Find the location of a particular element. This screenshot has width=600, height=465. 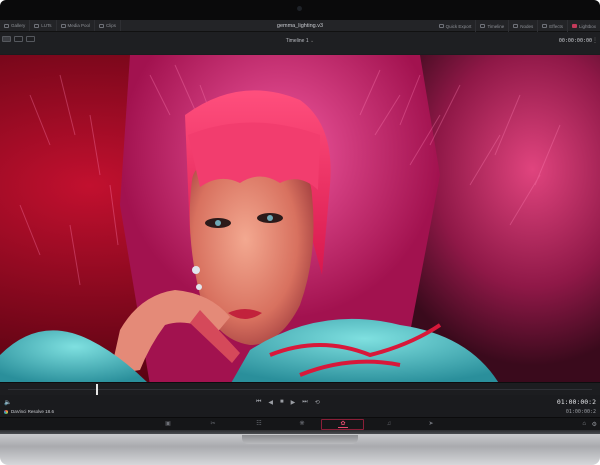

toolbar-lightbox-label: Lightbox is located at coordinates (587, 26).